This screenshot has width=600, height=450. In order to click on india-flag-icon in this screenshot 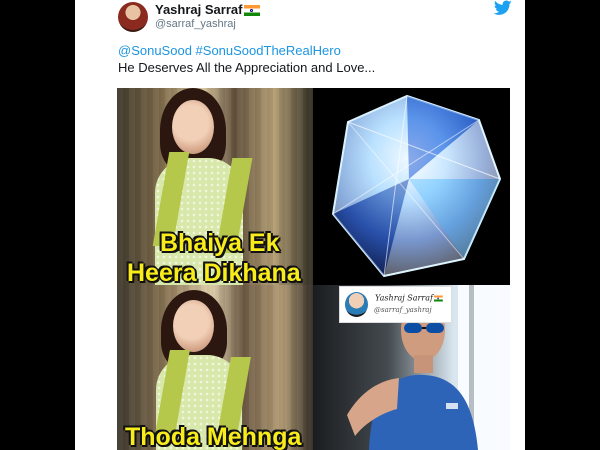, I will do `click(252, 11)`.